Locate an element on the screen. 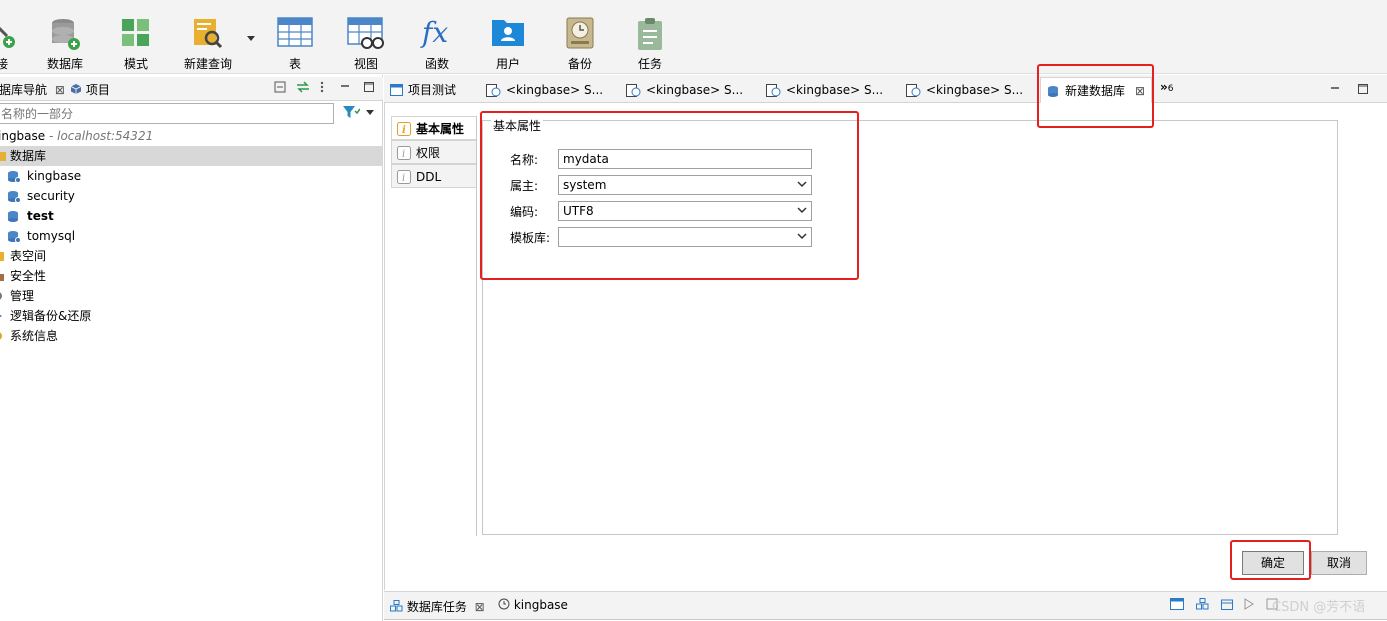 Image resolution: width=1387 pixels, height=621 pixels. tree-item-system-info: 系统信息 is located at coordinates (191, 336).